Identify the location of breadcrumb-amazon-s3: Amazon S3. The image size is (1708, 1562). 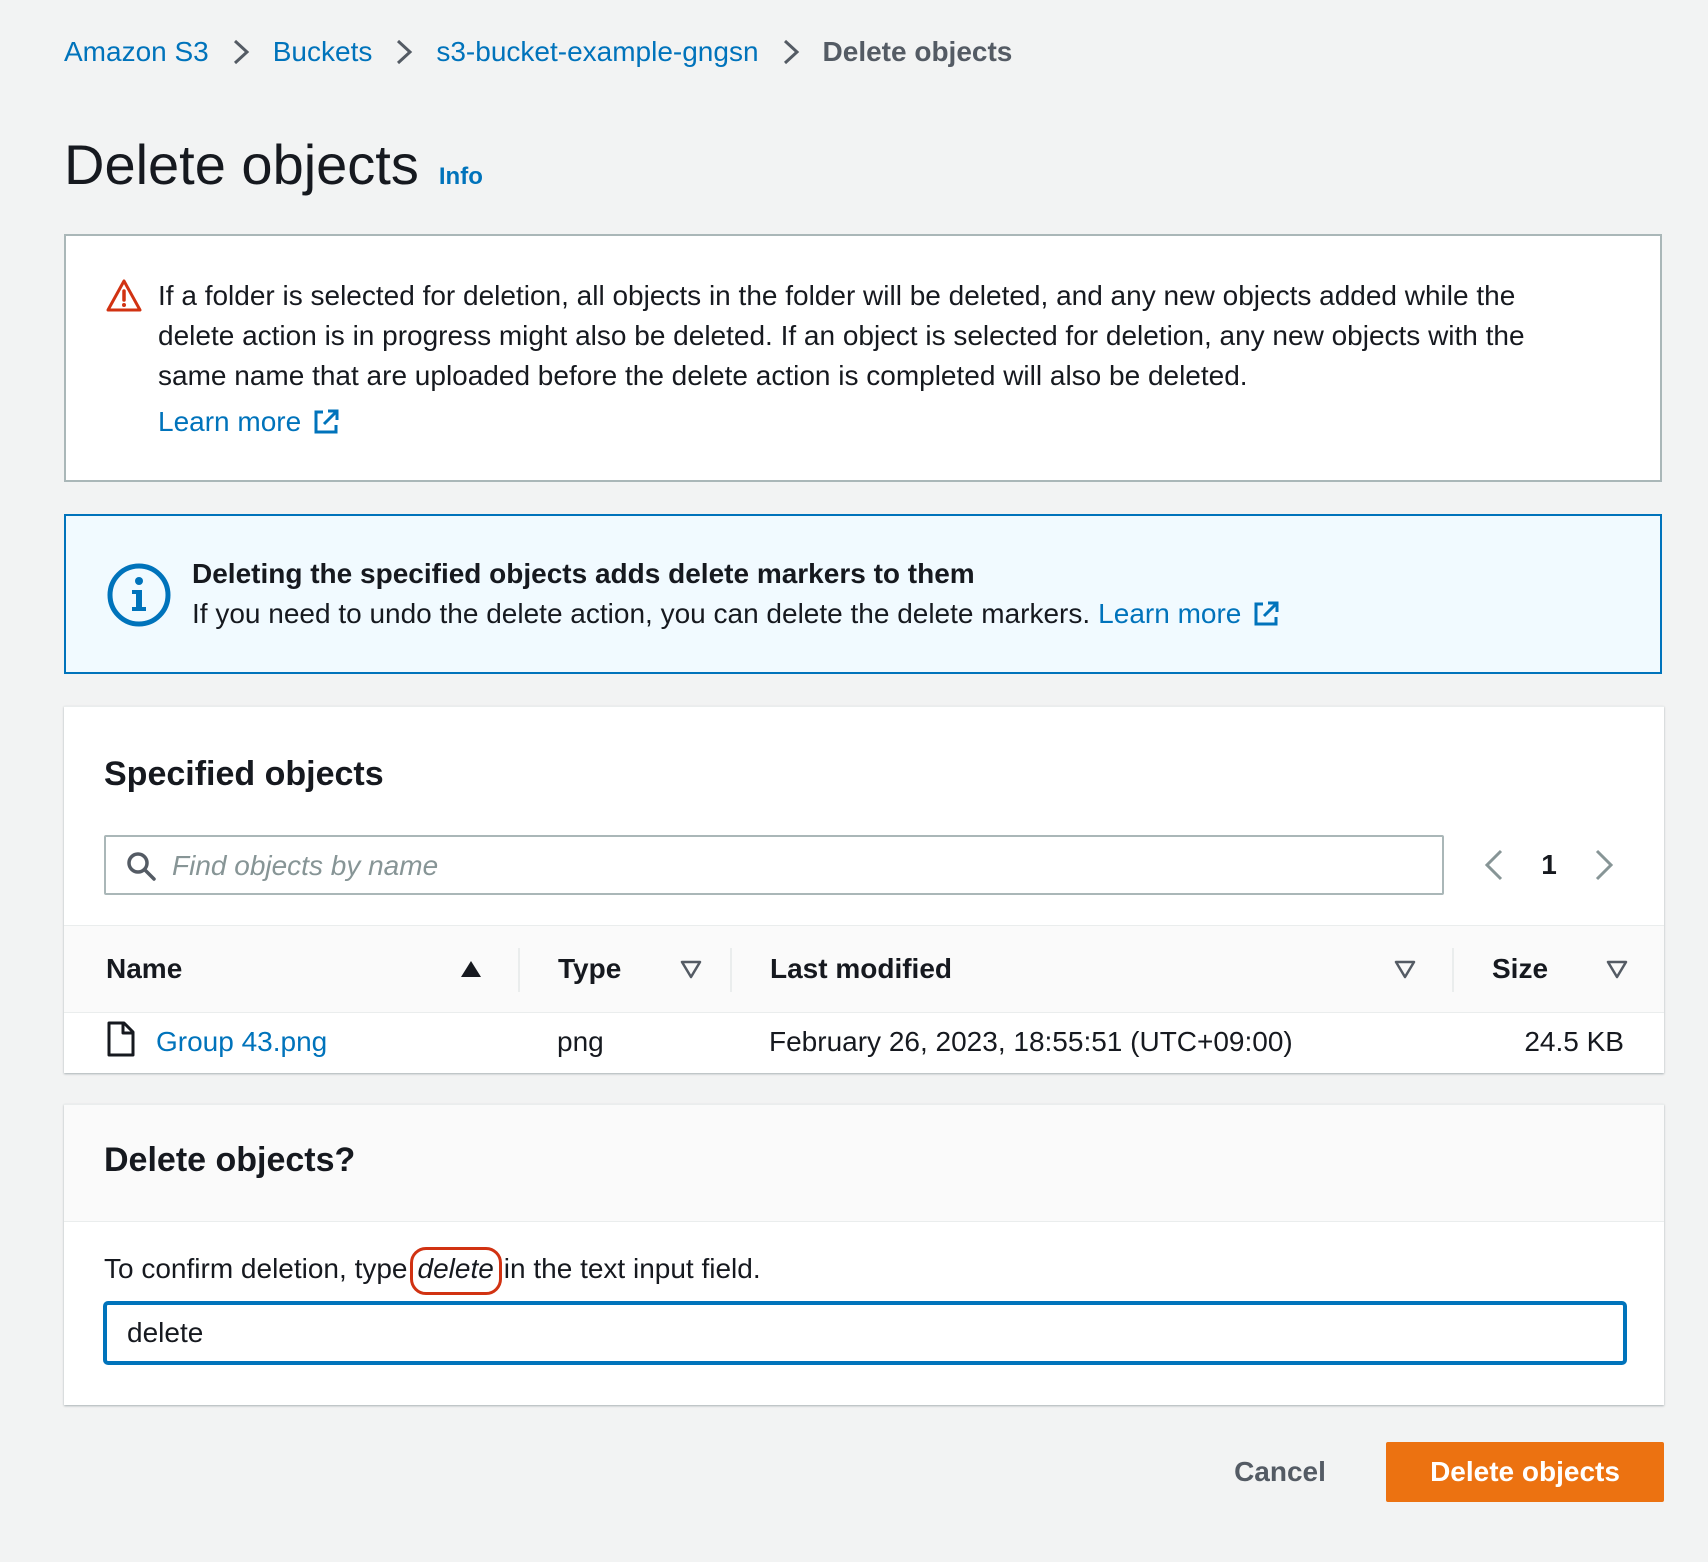
(136, 52).